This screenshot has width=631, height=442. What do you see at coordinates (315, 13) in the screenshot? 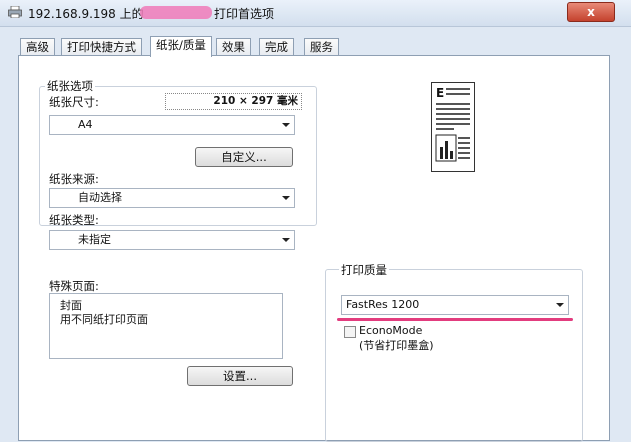
I see `title-bar: 192.168.9.198 上的 打印首选项 x` at bounding box center [315, 13].